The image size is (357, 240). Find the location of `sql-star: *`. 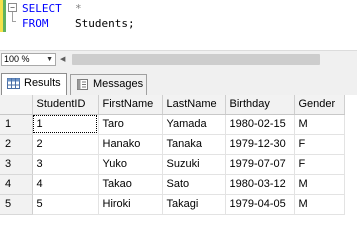

sql-star: * is located at coordinates (78, 8).